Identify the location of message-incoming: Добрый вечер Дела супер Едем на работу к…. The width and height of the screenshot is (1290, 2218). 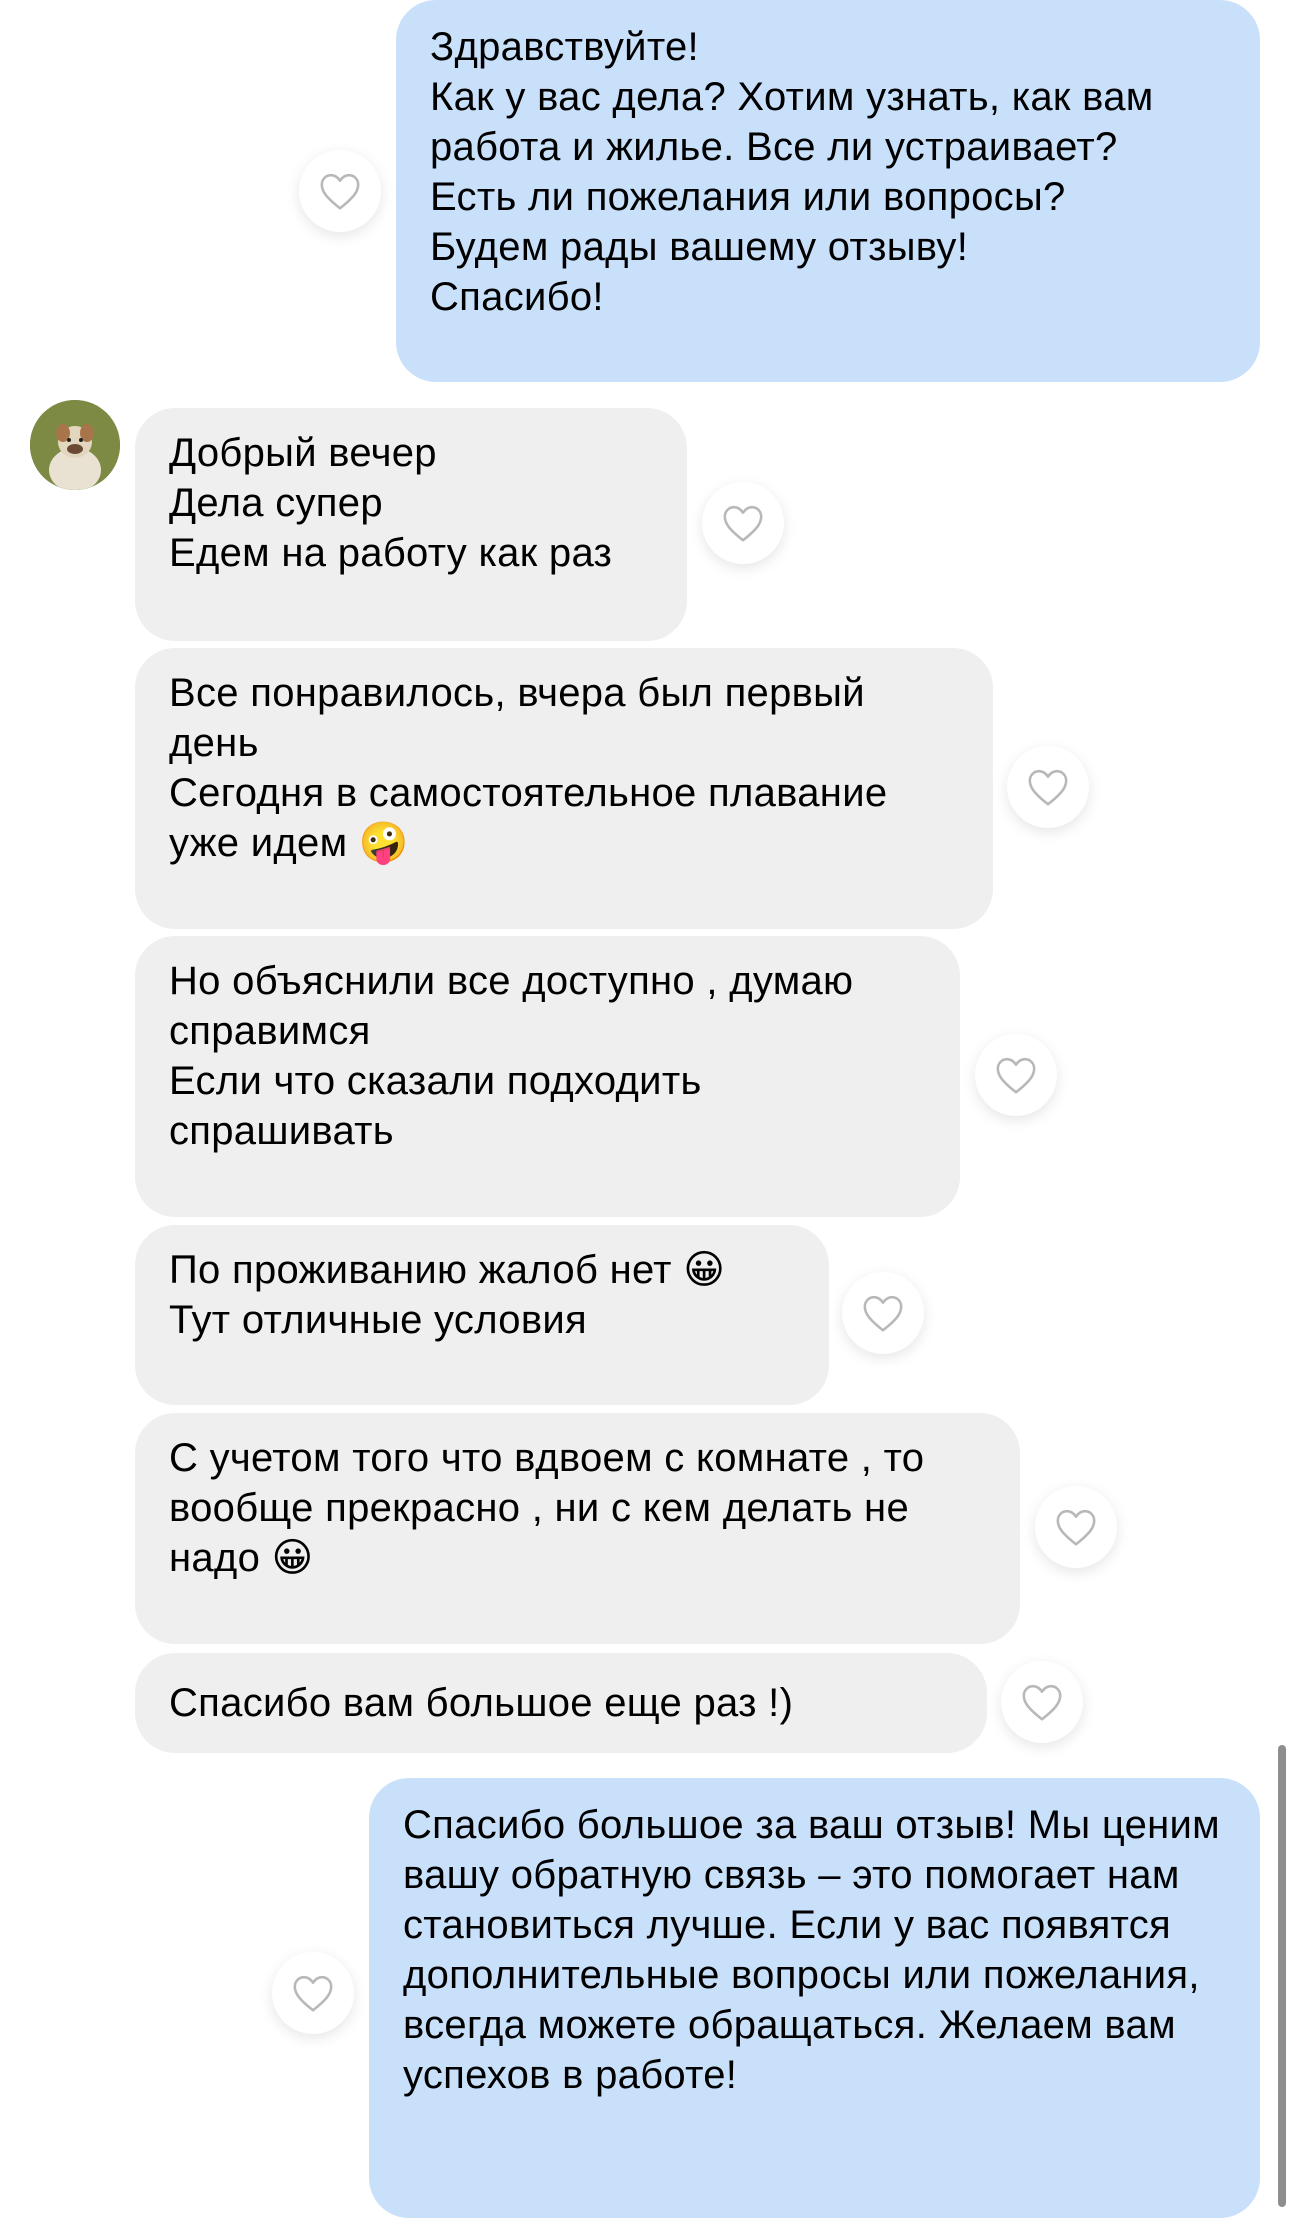
(411, 524).